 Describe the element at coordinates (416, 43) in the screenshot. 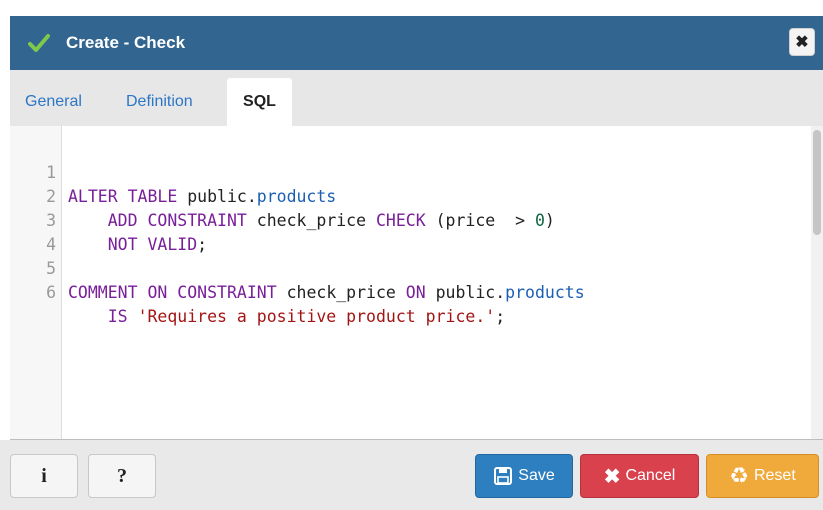

I see `dialog-titlebar: Create - Check ✖` at that location.